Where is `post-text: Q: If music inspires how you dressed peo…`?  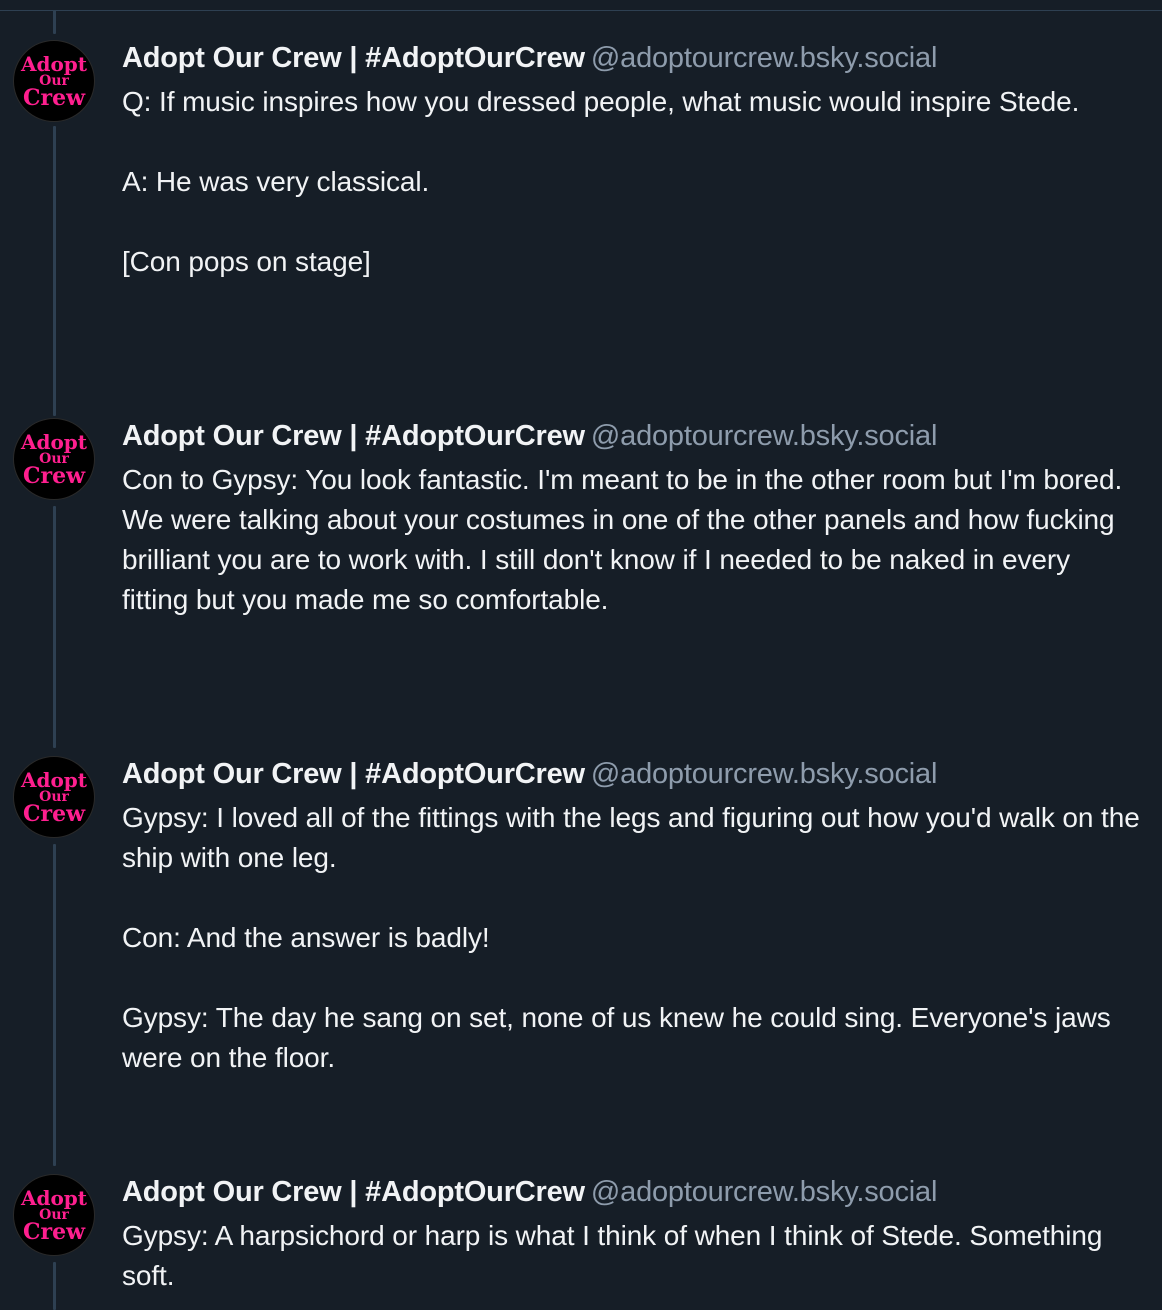 post-text: Q: If music inspires how you dressed peo… is located at coordinates (601, 181).